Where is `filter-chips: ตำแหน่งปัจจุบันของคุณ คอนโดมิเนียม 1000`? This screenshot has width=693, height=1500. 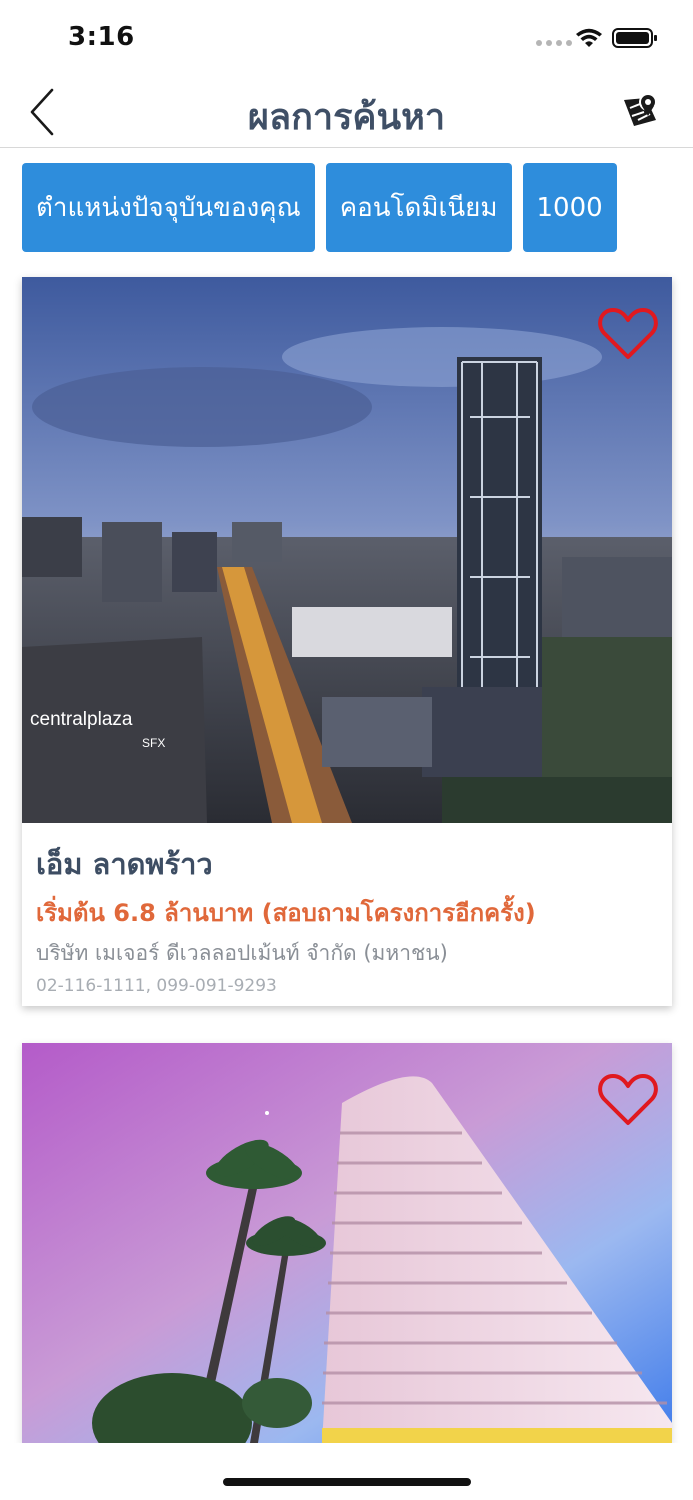 filter-chips: ตำแหน่งปัจจุบันของคุณ คอนโดมิเนียม 1000 is located at coordinates (347, 208).